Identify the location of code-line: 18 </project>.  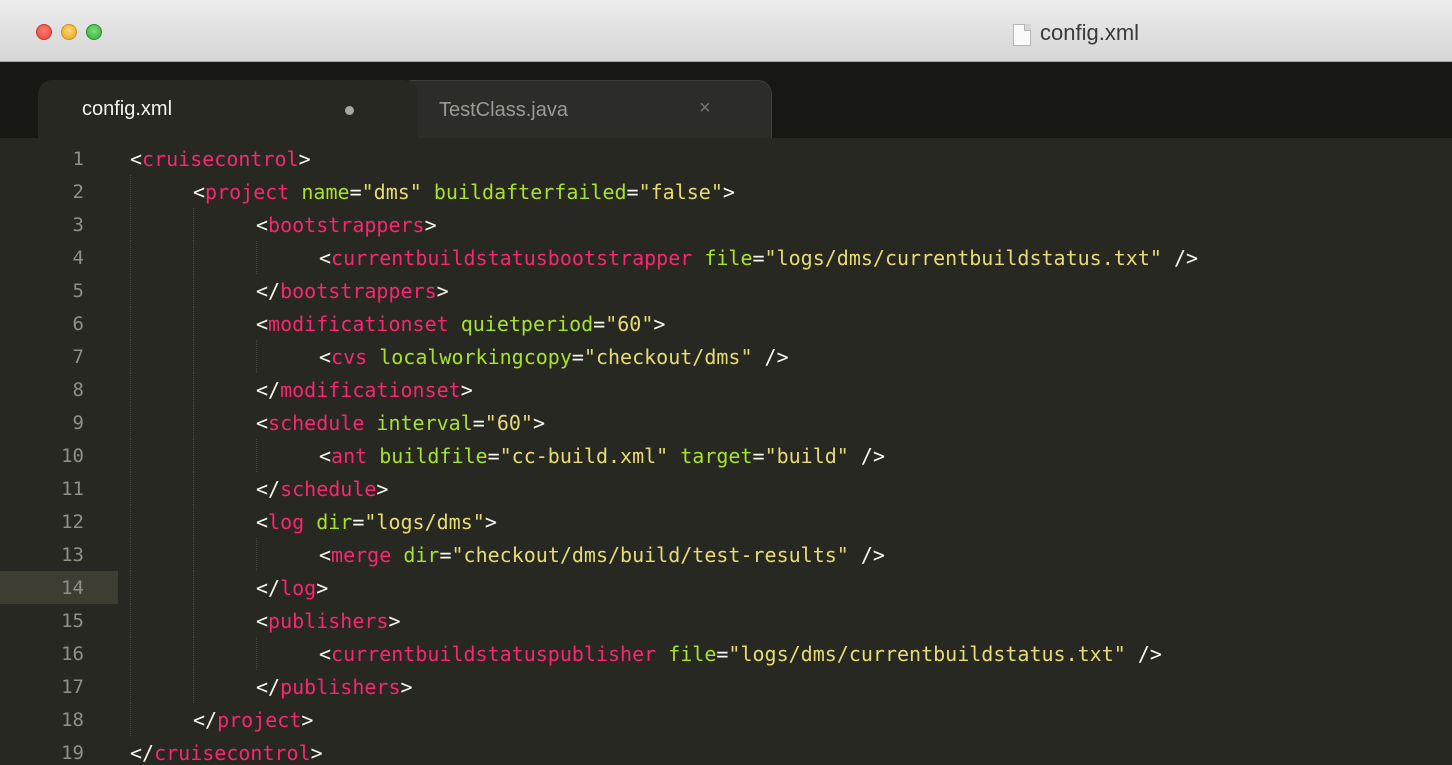
(726, 719).